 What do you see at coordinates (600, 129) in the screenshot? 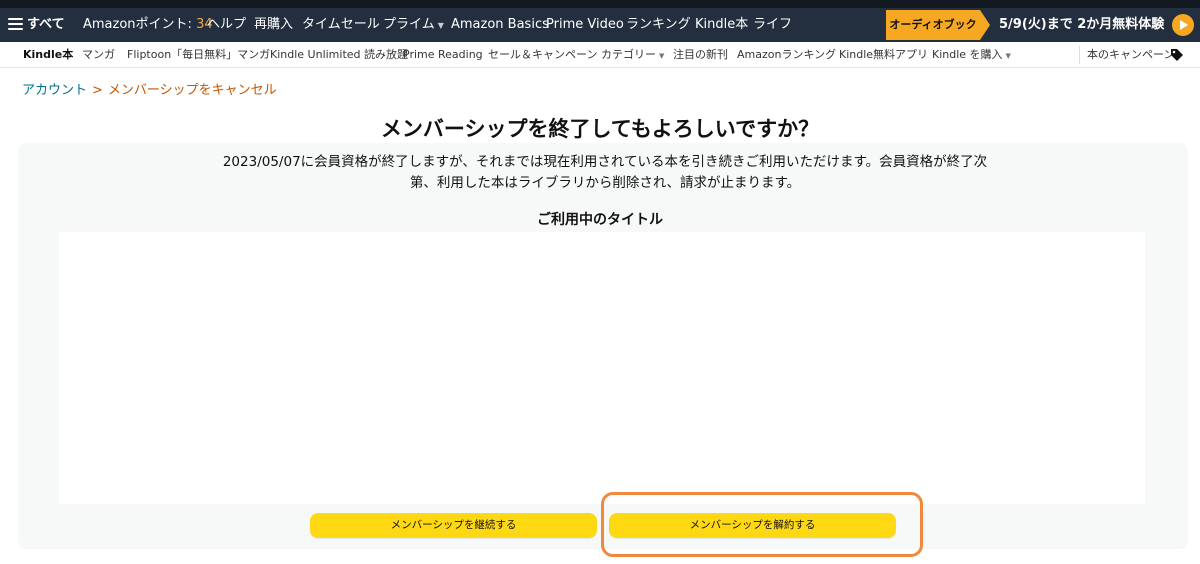
I see `page-title: メンバーシップを終了してもよろしいですか？` at bounding box center [600, 129].